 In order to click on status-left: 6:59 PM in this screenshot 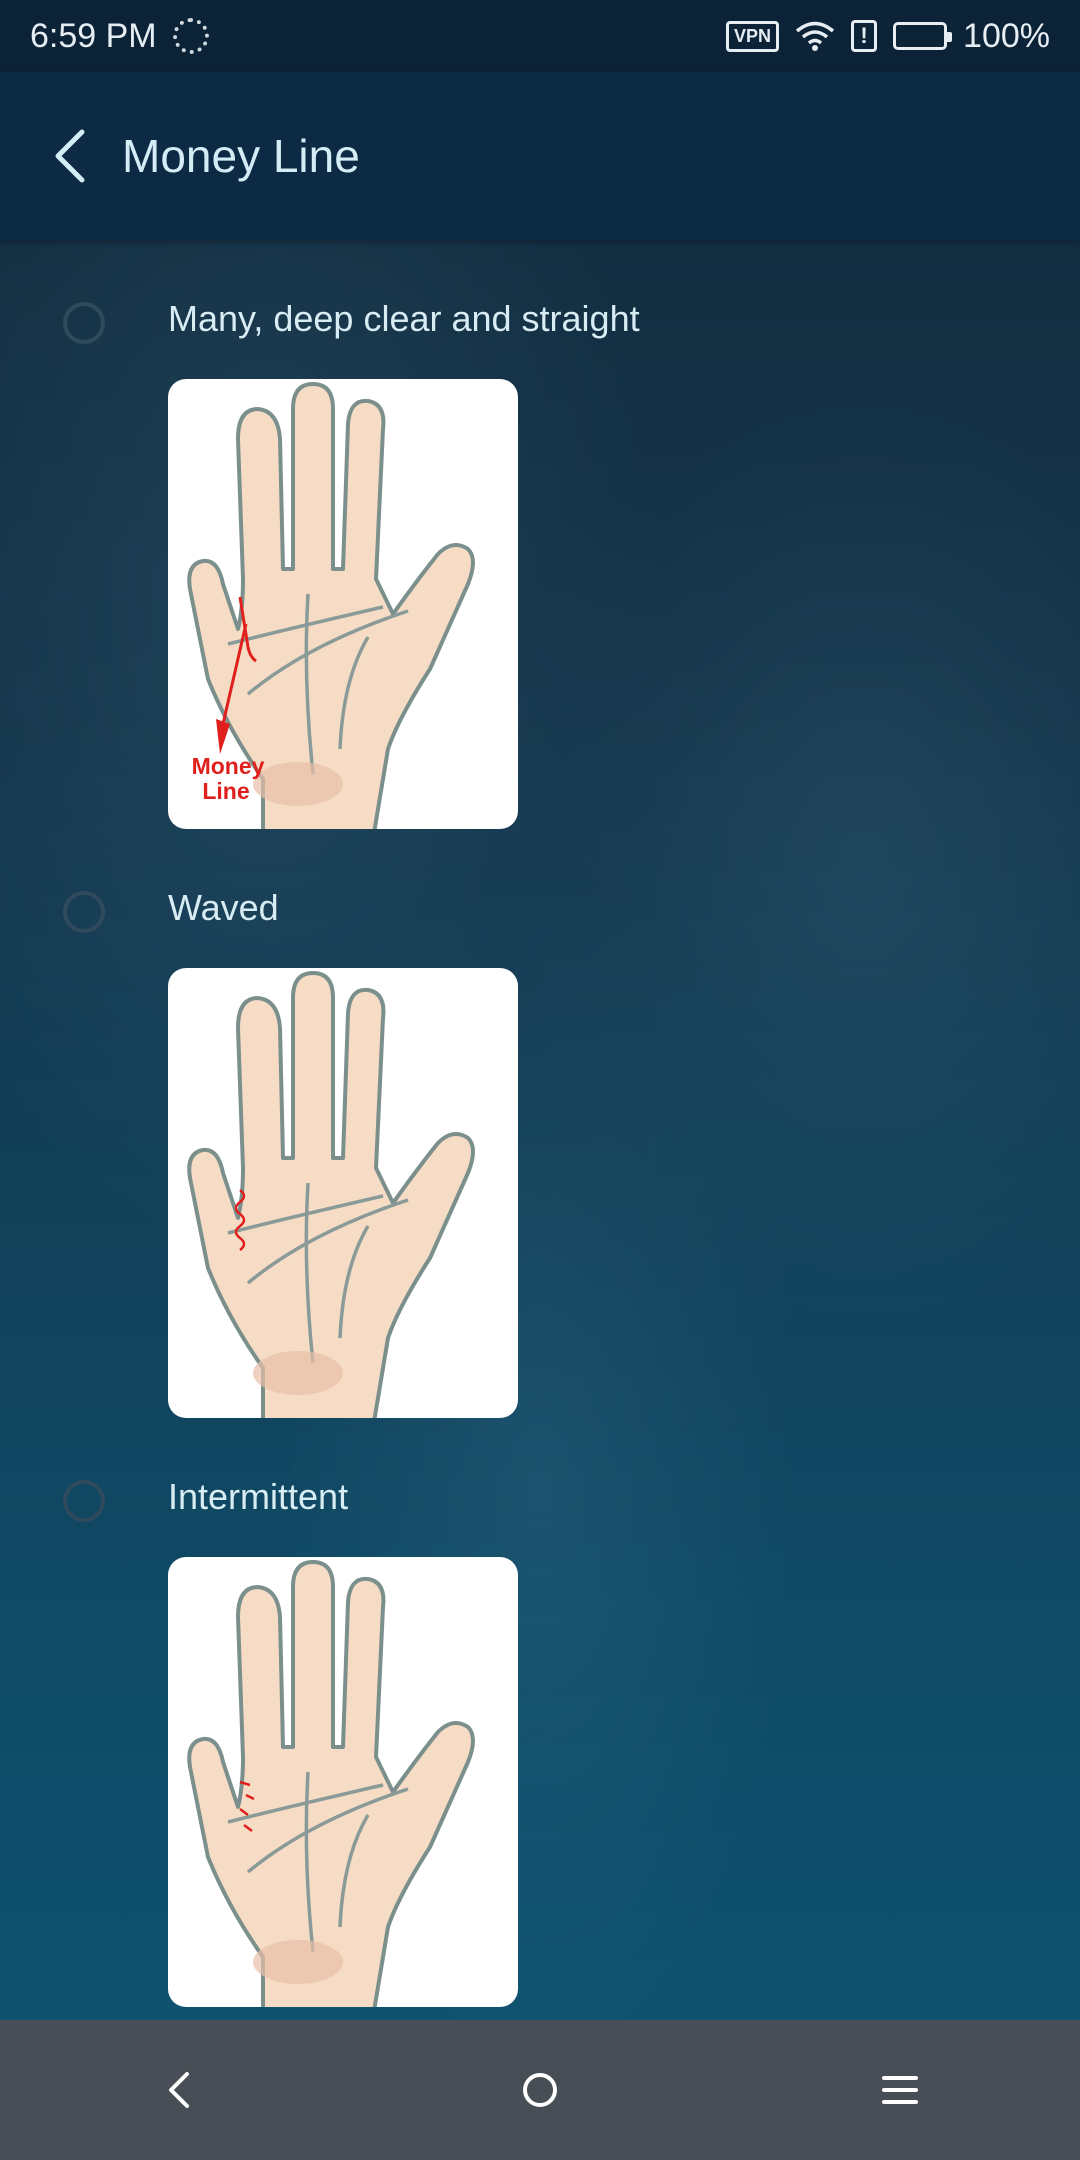, I will do `click(104, 36)`.